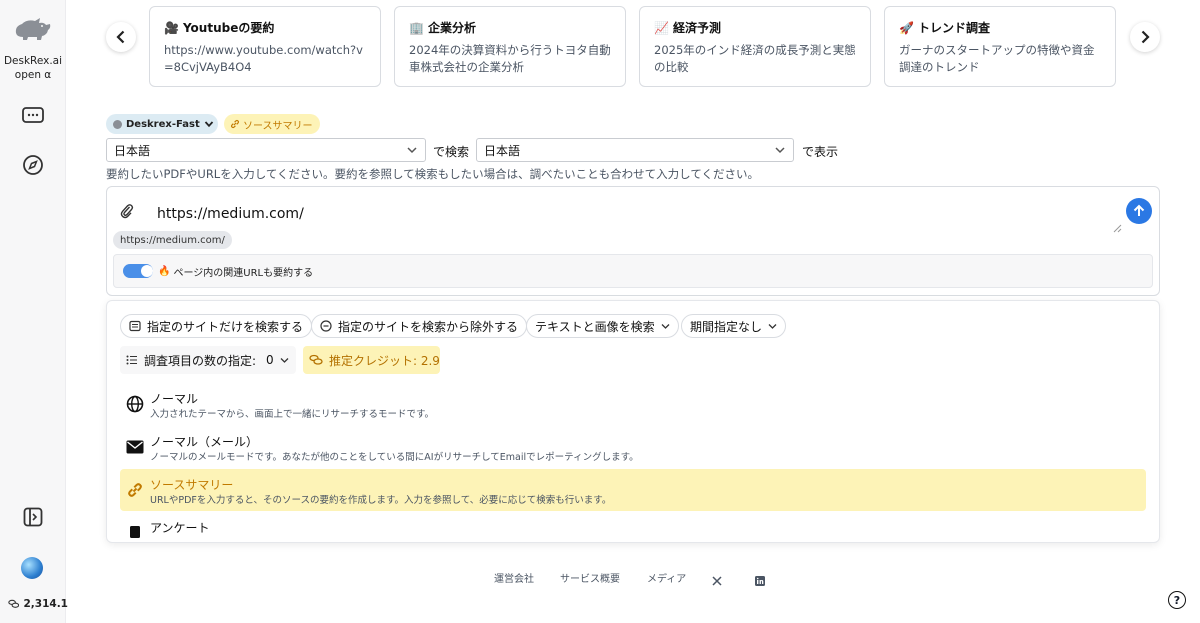 The width and height of the screenshot is (1200, 623). Describe the element at coordinates (33, 29) in the screenshot. I see `rhino-logo-icon` at that location.